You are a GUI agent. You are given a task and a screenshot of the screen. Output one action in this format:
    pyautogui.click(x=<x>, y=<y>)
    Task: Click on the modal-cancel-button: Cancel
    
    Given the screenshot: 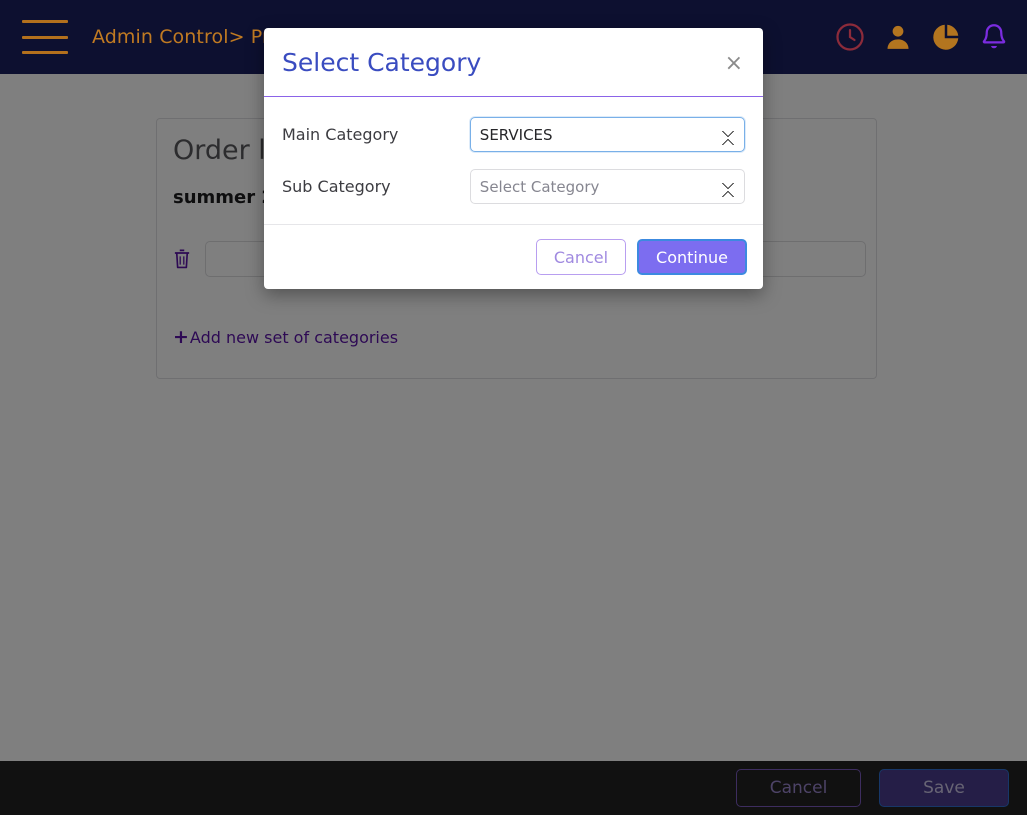 What is the action you would take?
    pyautogui.click(x=581, y=257)
    